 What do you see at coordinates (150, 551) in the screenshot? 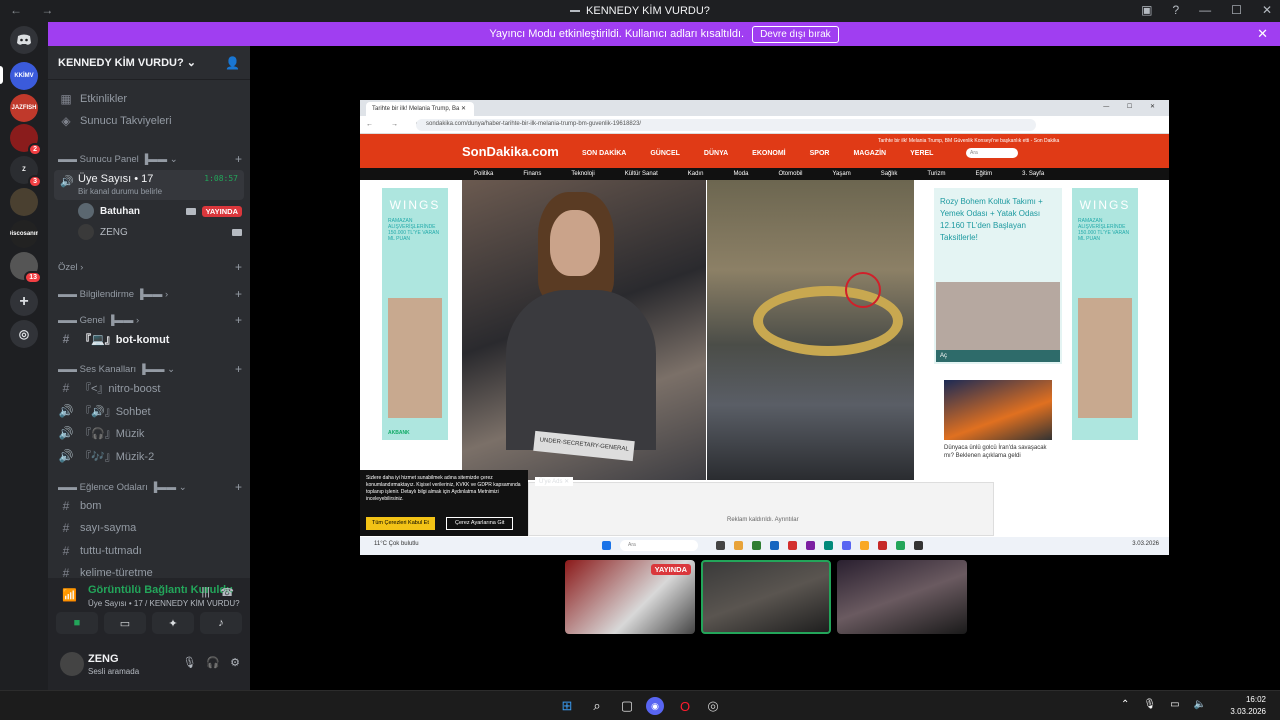
I see `channel-tuttu-tutmadi: # tuttu-tutmadı` at bounding box center [150, 551].